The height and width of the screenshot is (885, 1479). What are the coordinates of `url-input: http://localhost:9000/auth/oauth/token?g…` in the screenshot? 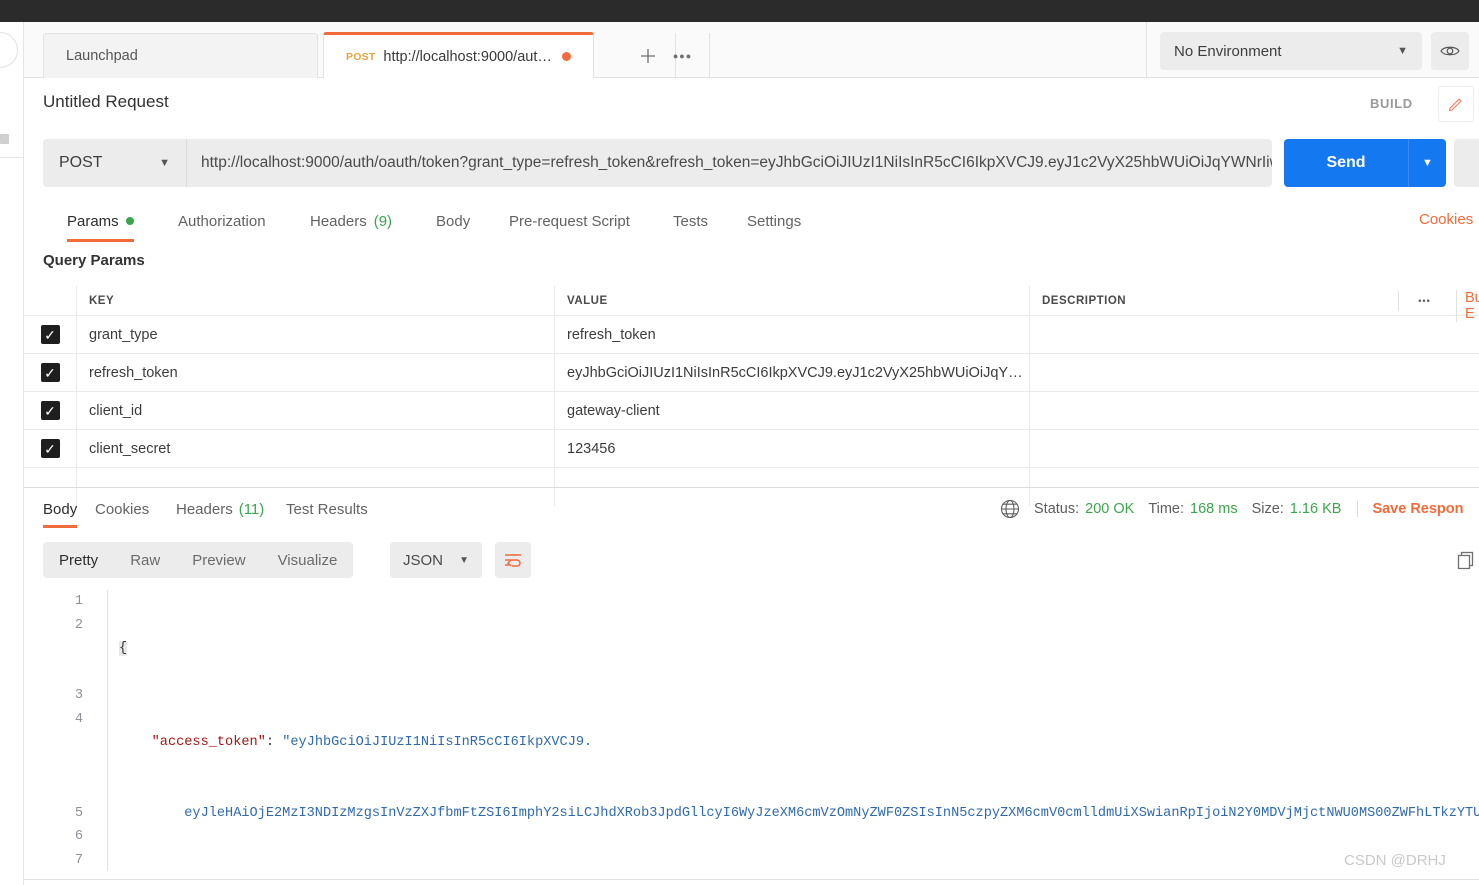 It's located at (729, 163).